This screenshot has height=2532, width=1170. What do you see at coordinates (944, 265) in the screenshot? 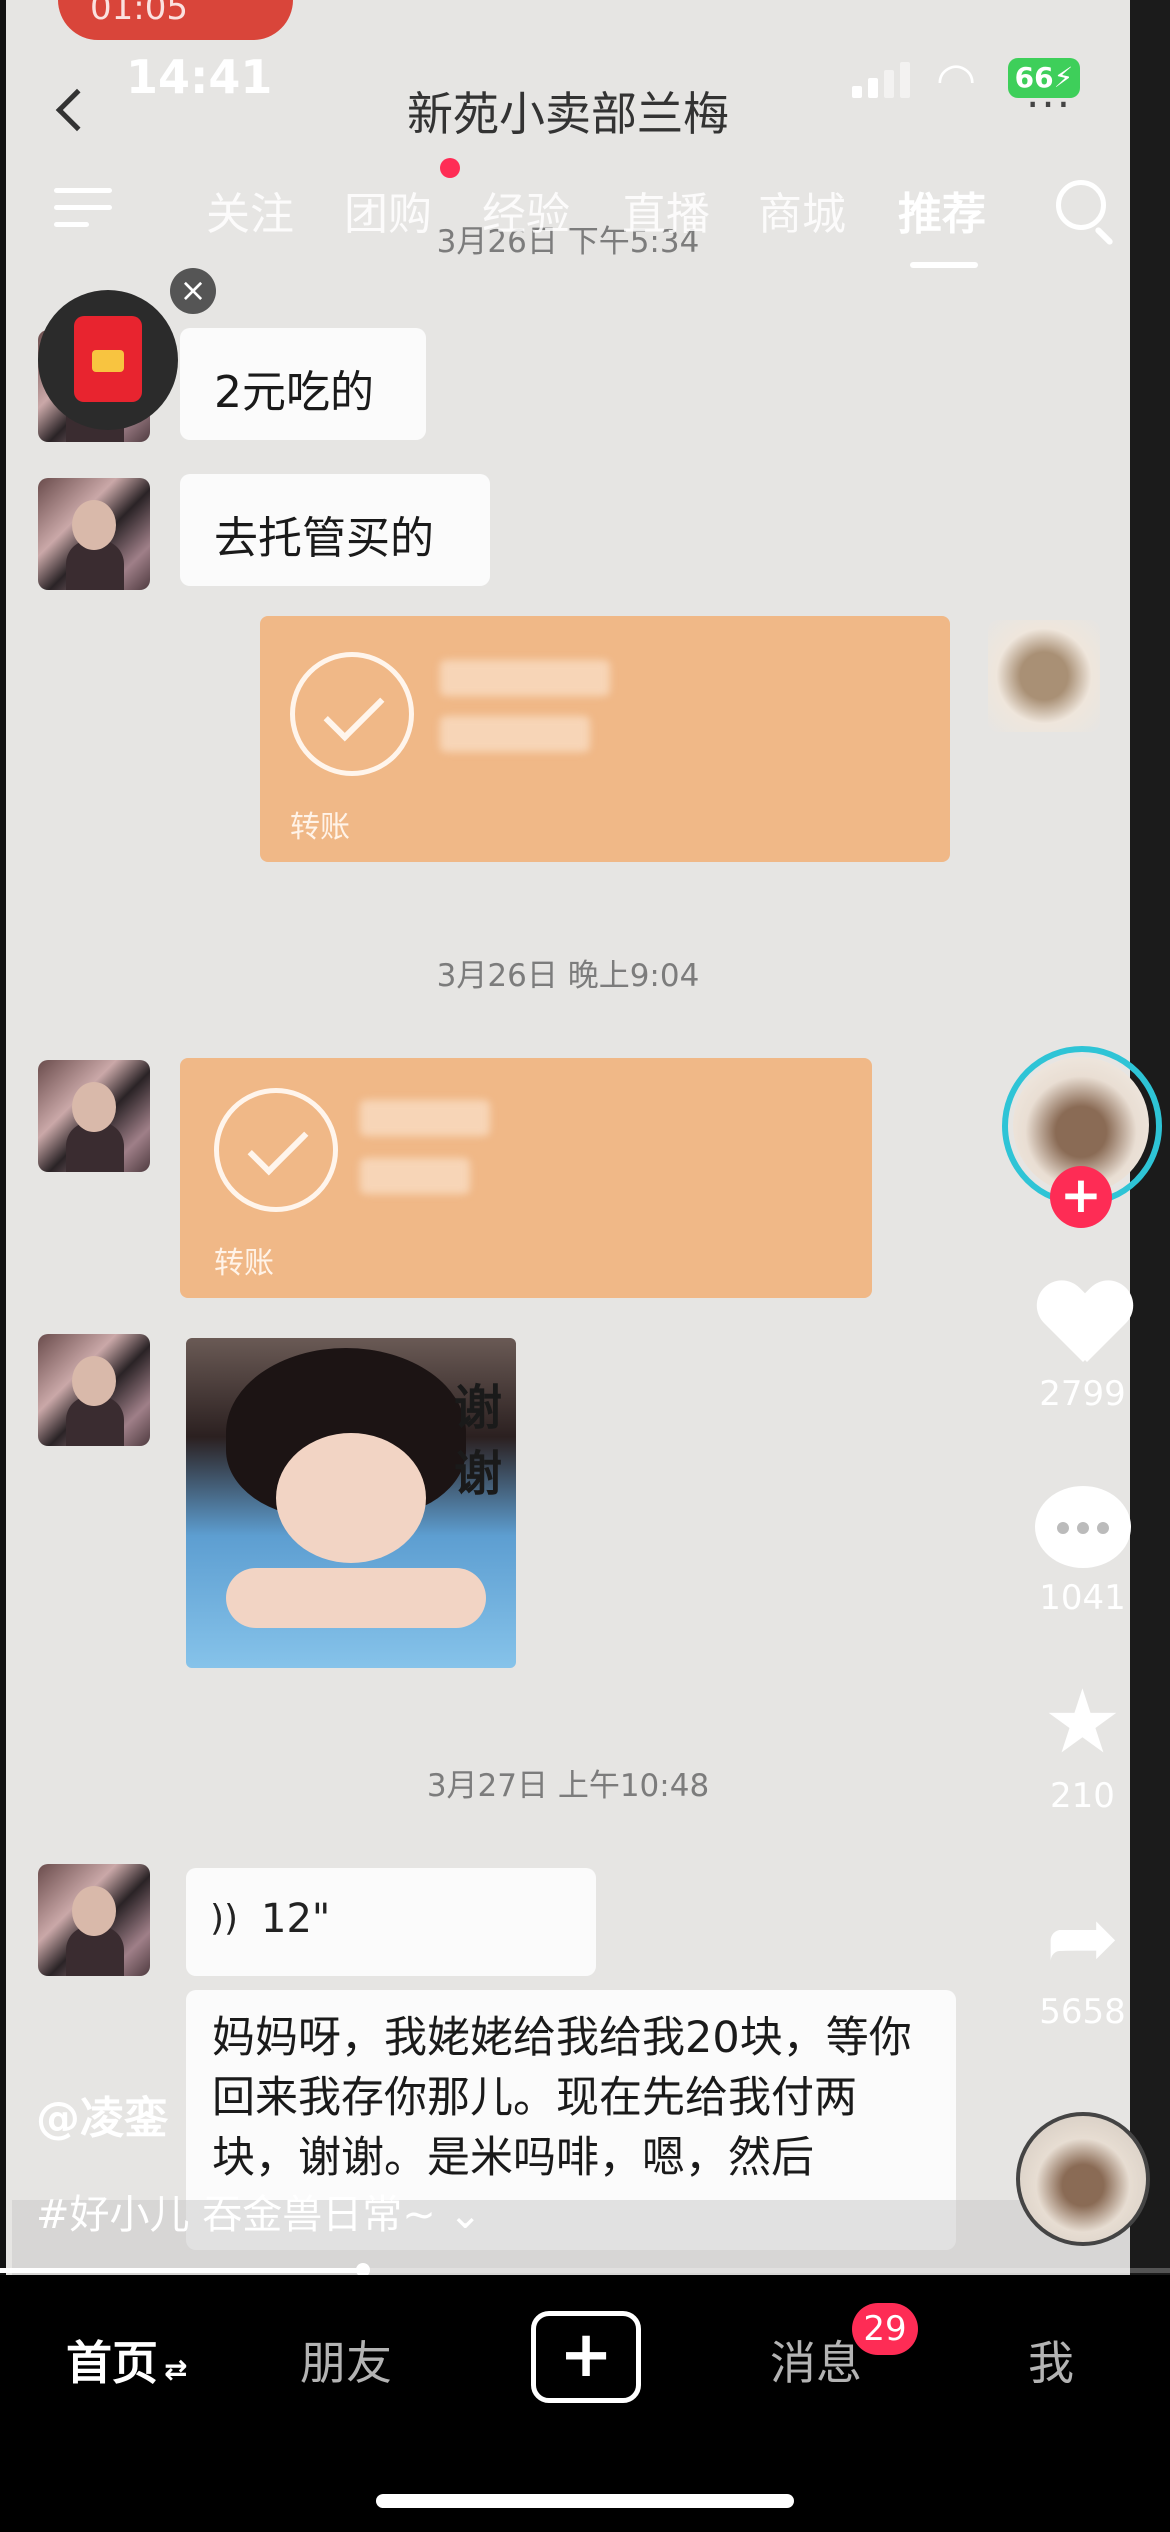
I see `active-tab-indicator` at bounding box center [944, 265].